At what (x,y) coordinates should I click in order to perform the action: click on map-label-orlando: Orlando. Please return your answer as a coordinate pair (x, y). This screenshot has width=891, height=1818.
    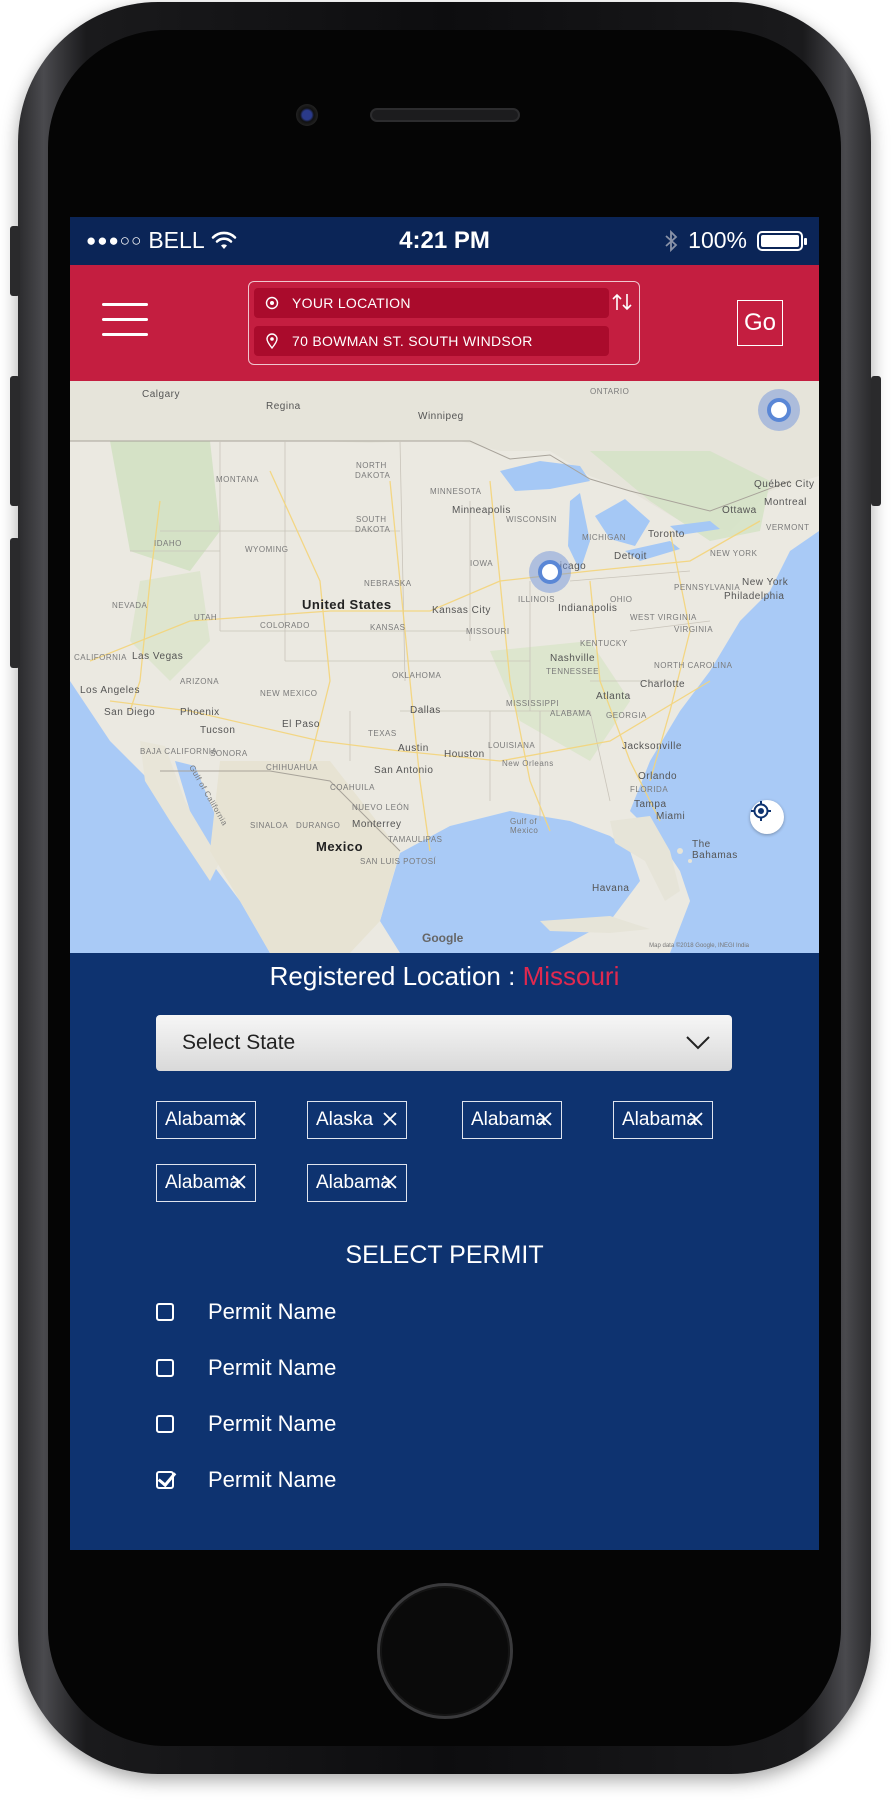
    Looking at the image, I should click on (658, 776).